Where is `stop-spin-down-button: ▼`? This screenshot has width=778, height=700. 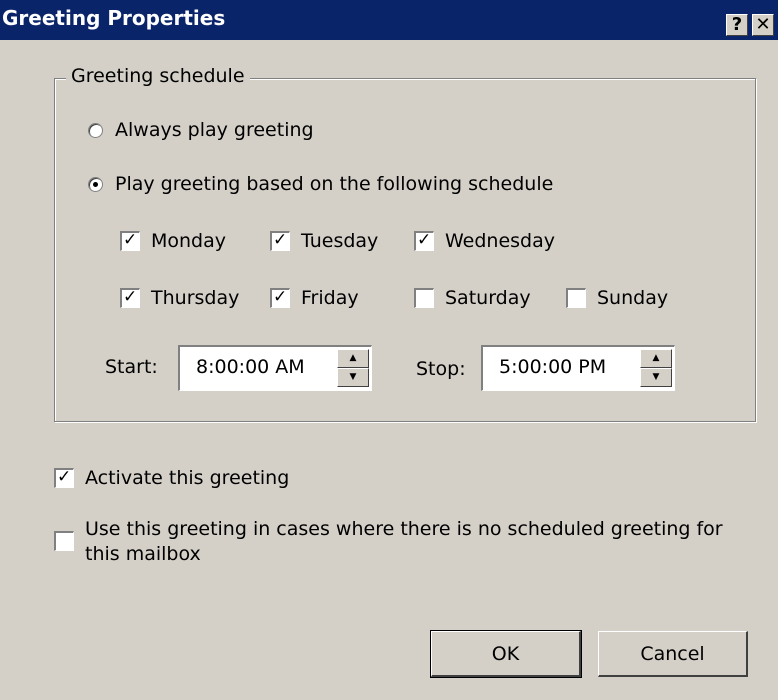
stop-spin-down-button: ▼ is located at coordinates (656, 377).